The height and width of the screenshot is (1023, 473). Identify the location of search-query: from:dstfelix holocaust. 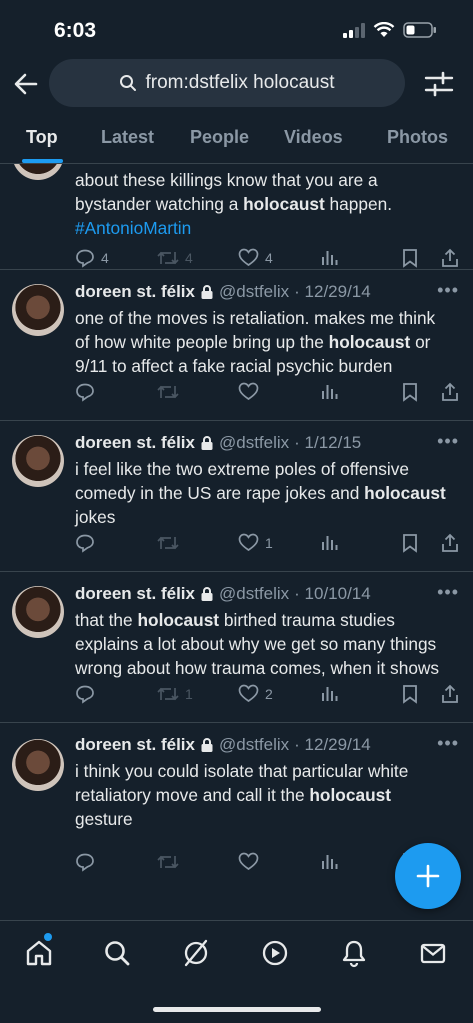
(240, 82).